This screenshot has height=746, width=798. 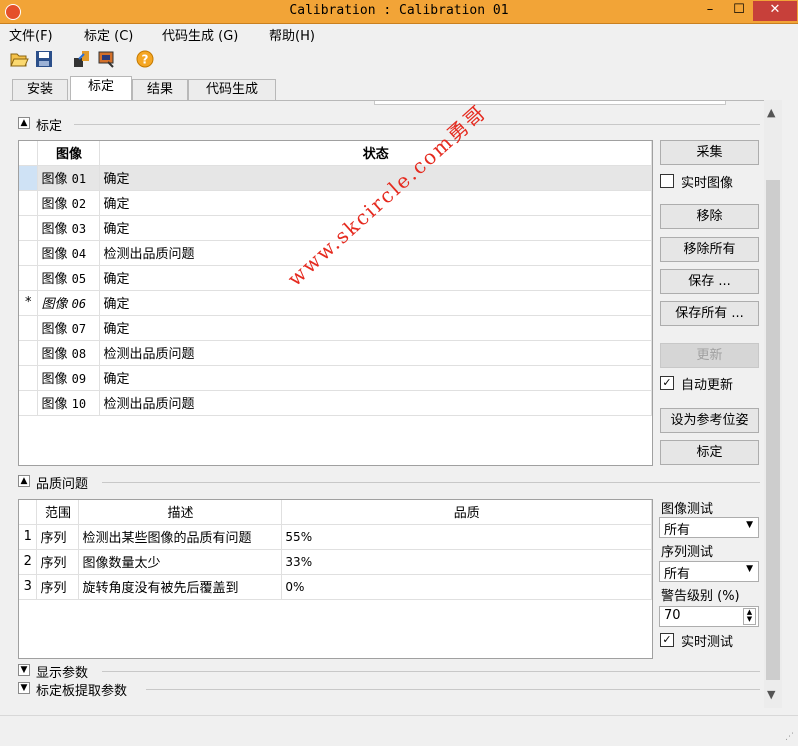 I want to click on table-row: 图像 08 检测出品质问题, so click(x=335, y=353).